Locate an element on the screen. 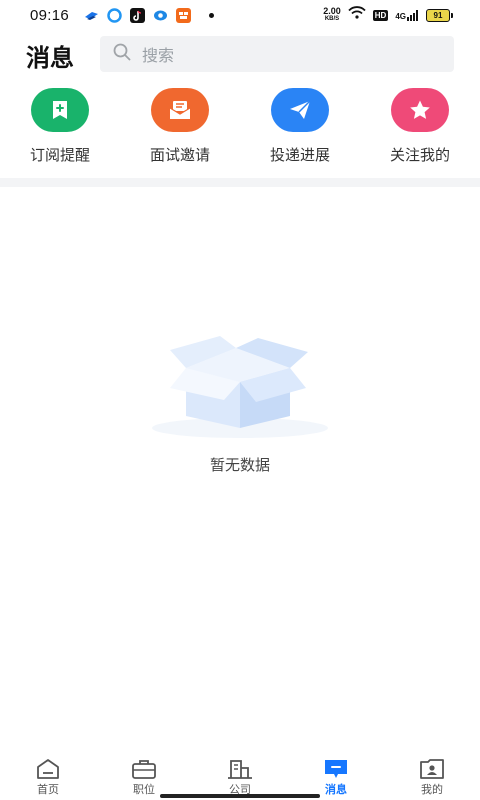 This screenshot has height=800, width=480. bottom-nav: 首页 职位 公司 消息 我的 is located at coordinates (240, 776).